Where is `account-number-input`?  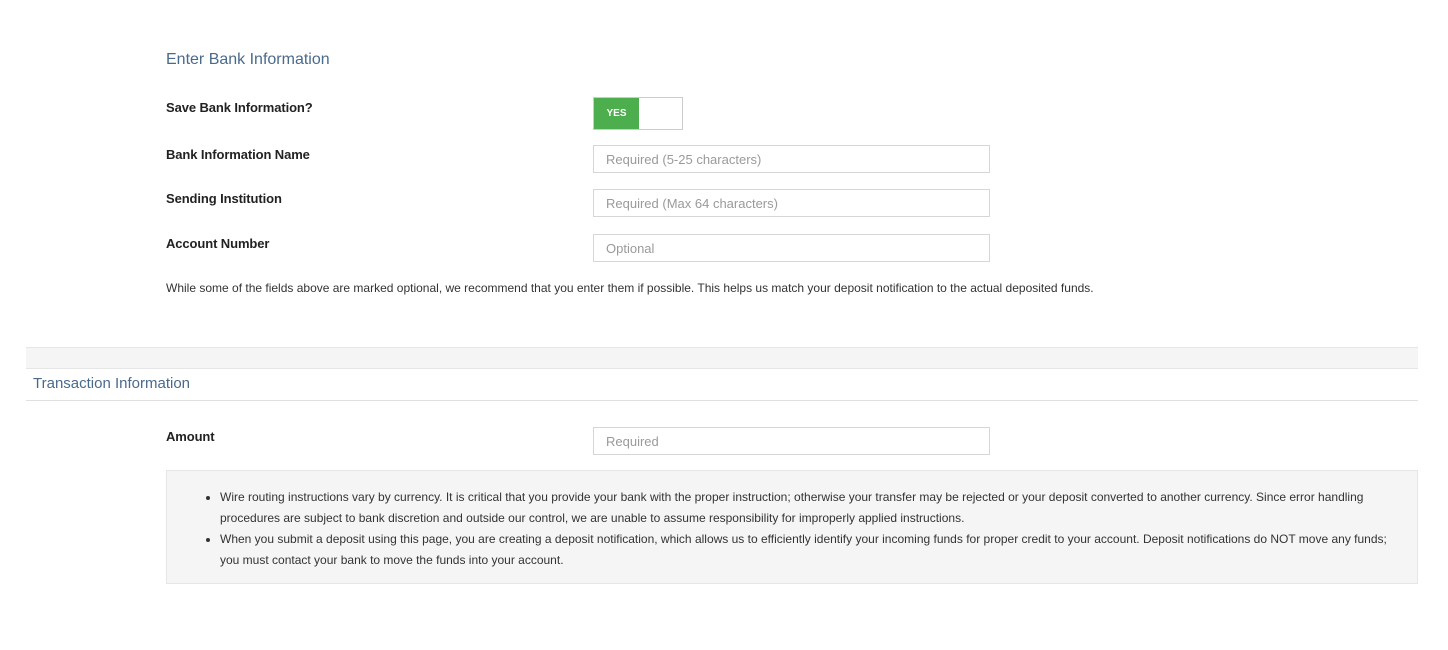 account-number-input is located at coordinates (791, 248).